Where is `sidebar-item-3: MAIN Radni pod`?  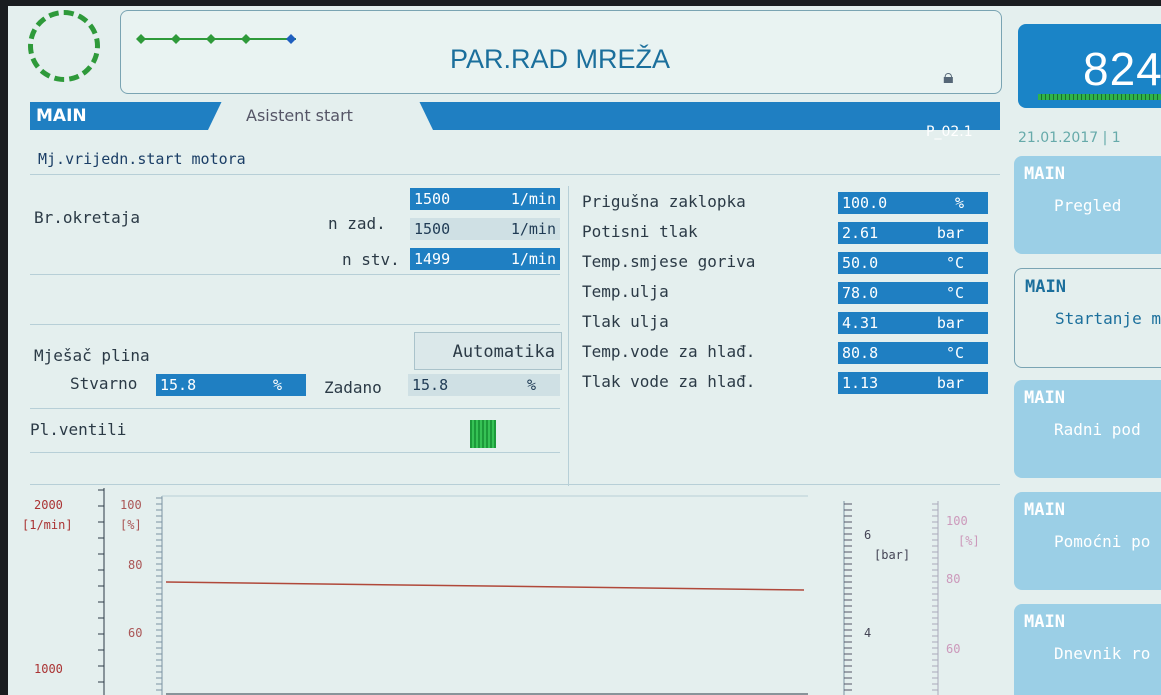
sidebar-item-3: MAIN Radni pod is located at coordinates (1087, 429).